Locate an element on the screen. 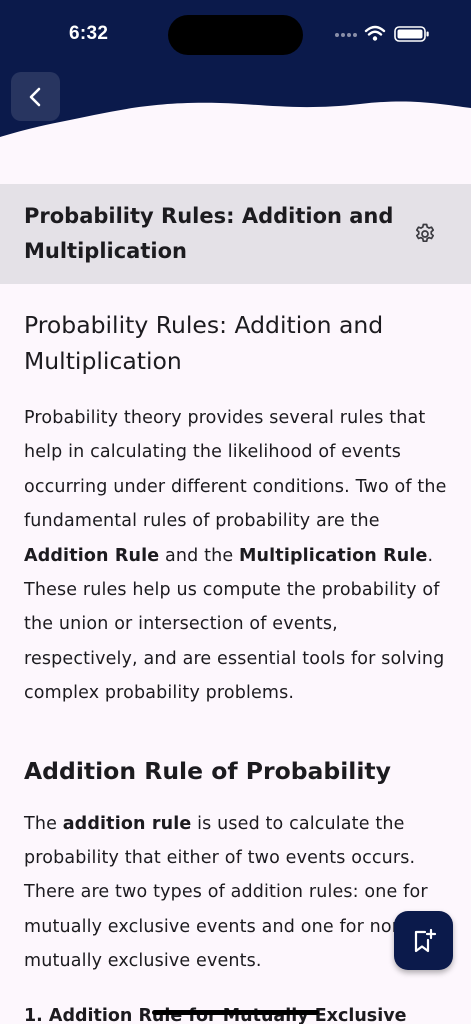  status-time: 6:32 is located at coordinates (89, 33).